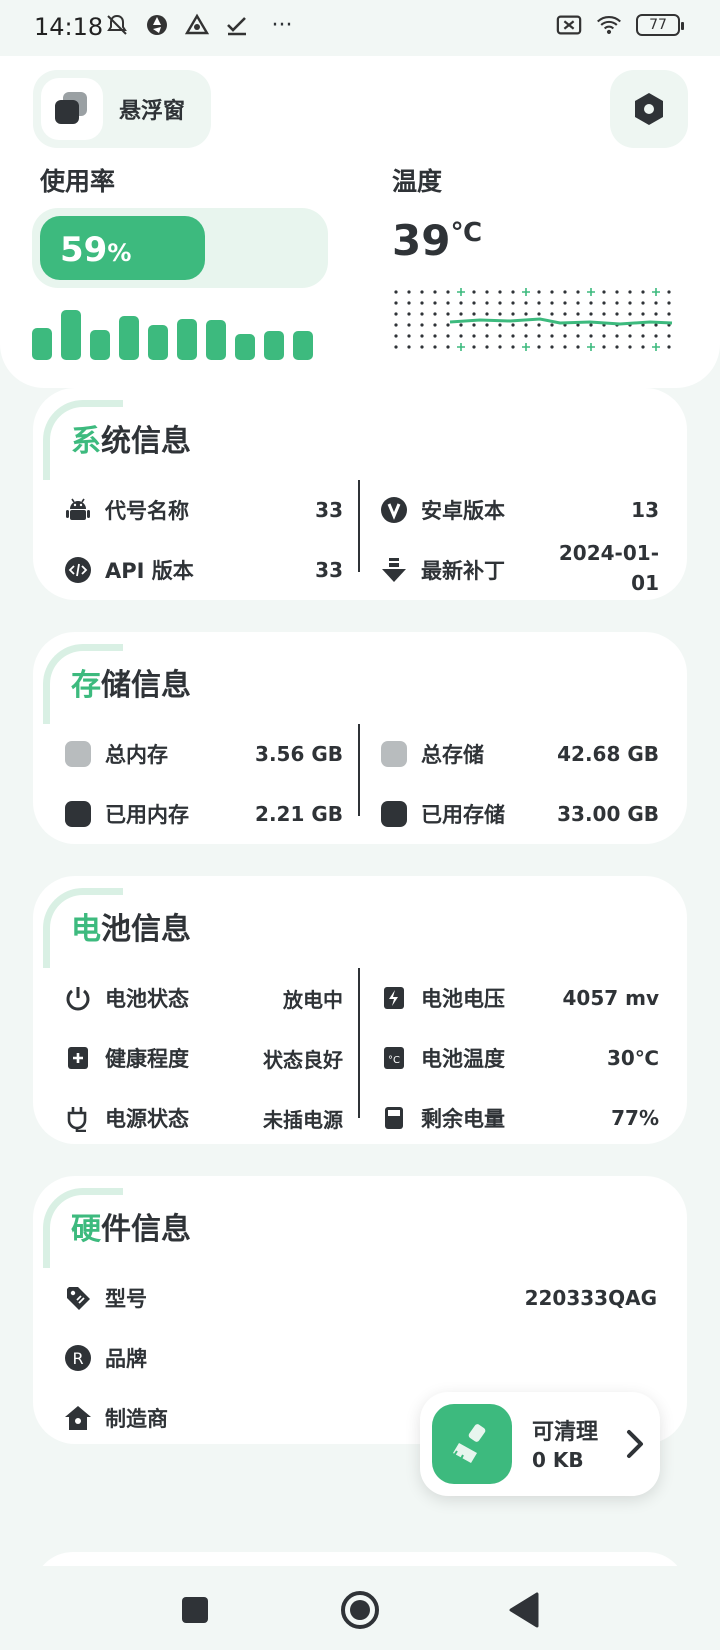 Image resolution: width=720 pixels, height=1650 pixels. I want to click on recents-button, so click(195, 1610).